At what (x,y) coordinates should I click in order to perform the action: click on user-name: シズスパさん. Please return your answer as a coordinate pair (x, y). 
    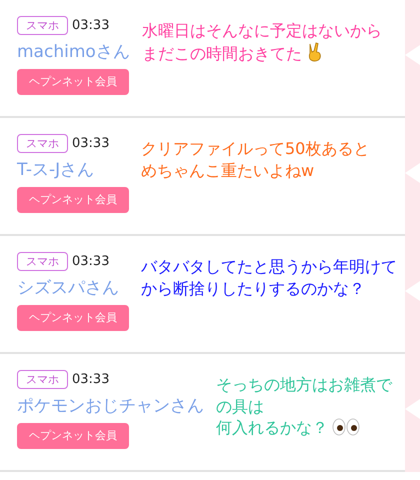
    Looking at the image, I should click on (73, 288).